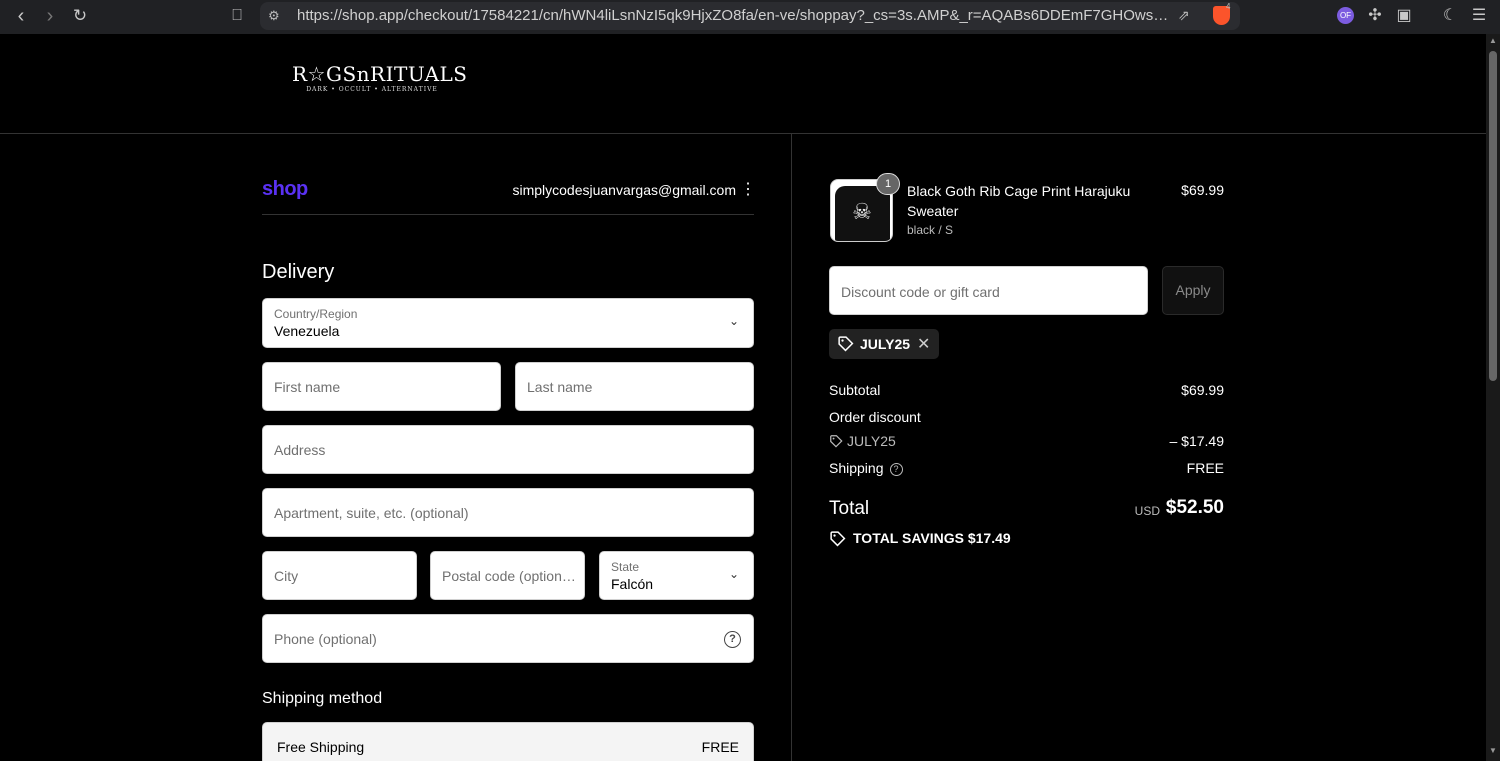 The width and height of the screenshot is (1500, 761). Describe the element at coordinates (634, 386) in the screenshot. I see `last-name-input: Last name` at that location.